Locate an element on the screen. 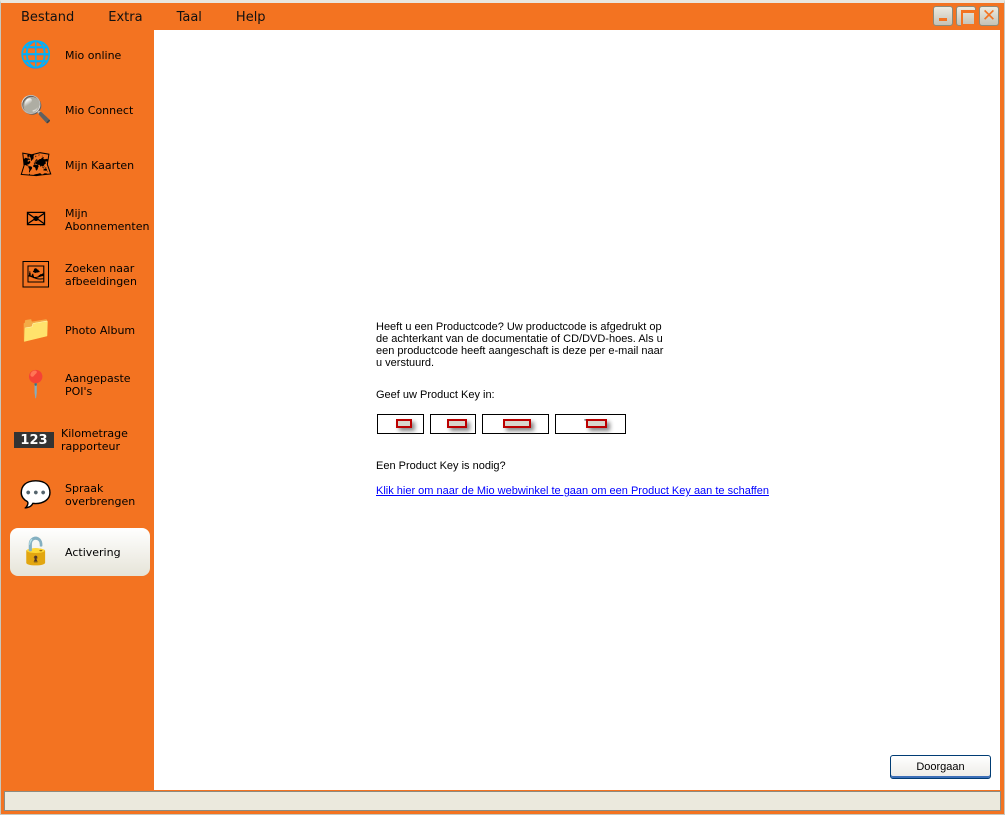 Image resolution: width=1005 pixels, height=815 pixels. sidebar-item-abonnementen: ✉ Mijn Abonnementen is located at coordinates (80, 220).